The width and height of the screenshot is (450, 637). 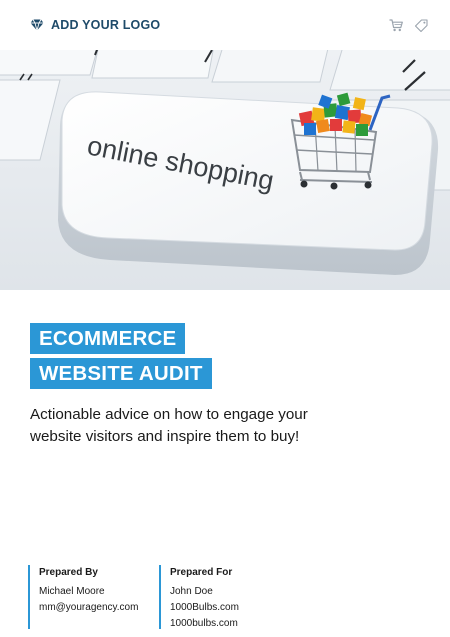 I want to click on diamond-icon, so click(x=37, y=25).